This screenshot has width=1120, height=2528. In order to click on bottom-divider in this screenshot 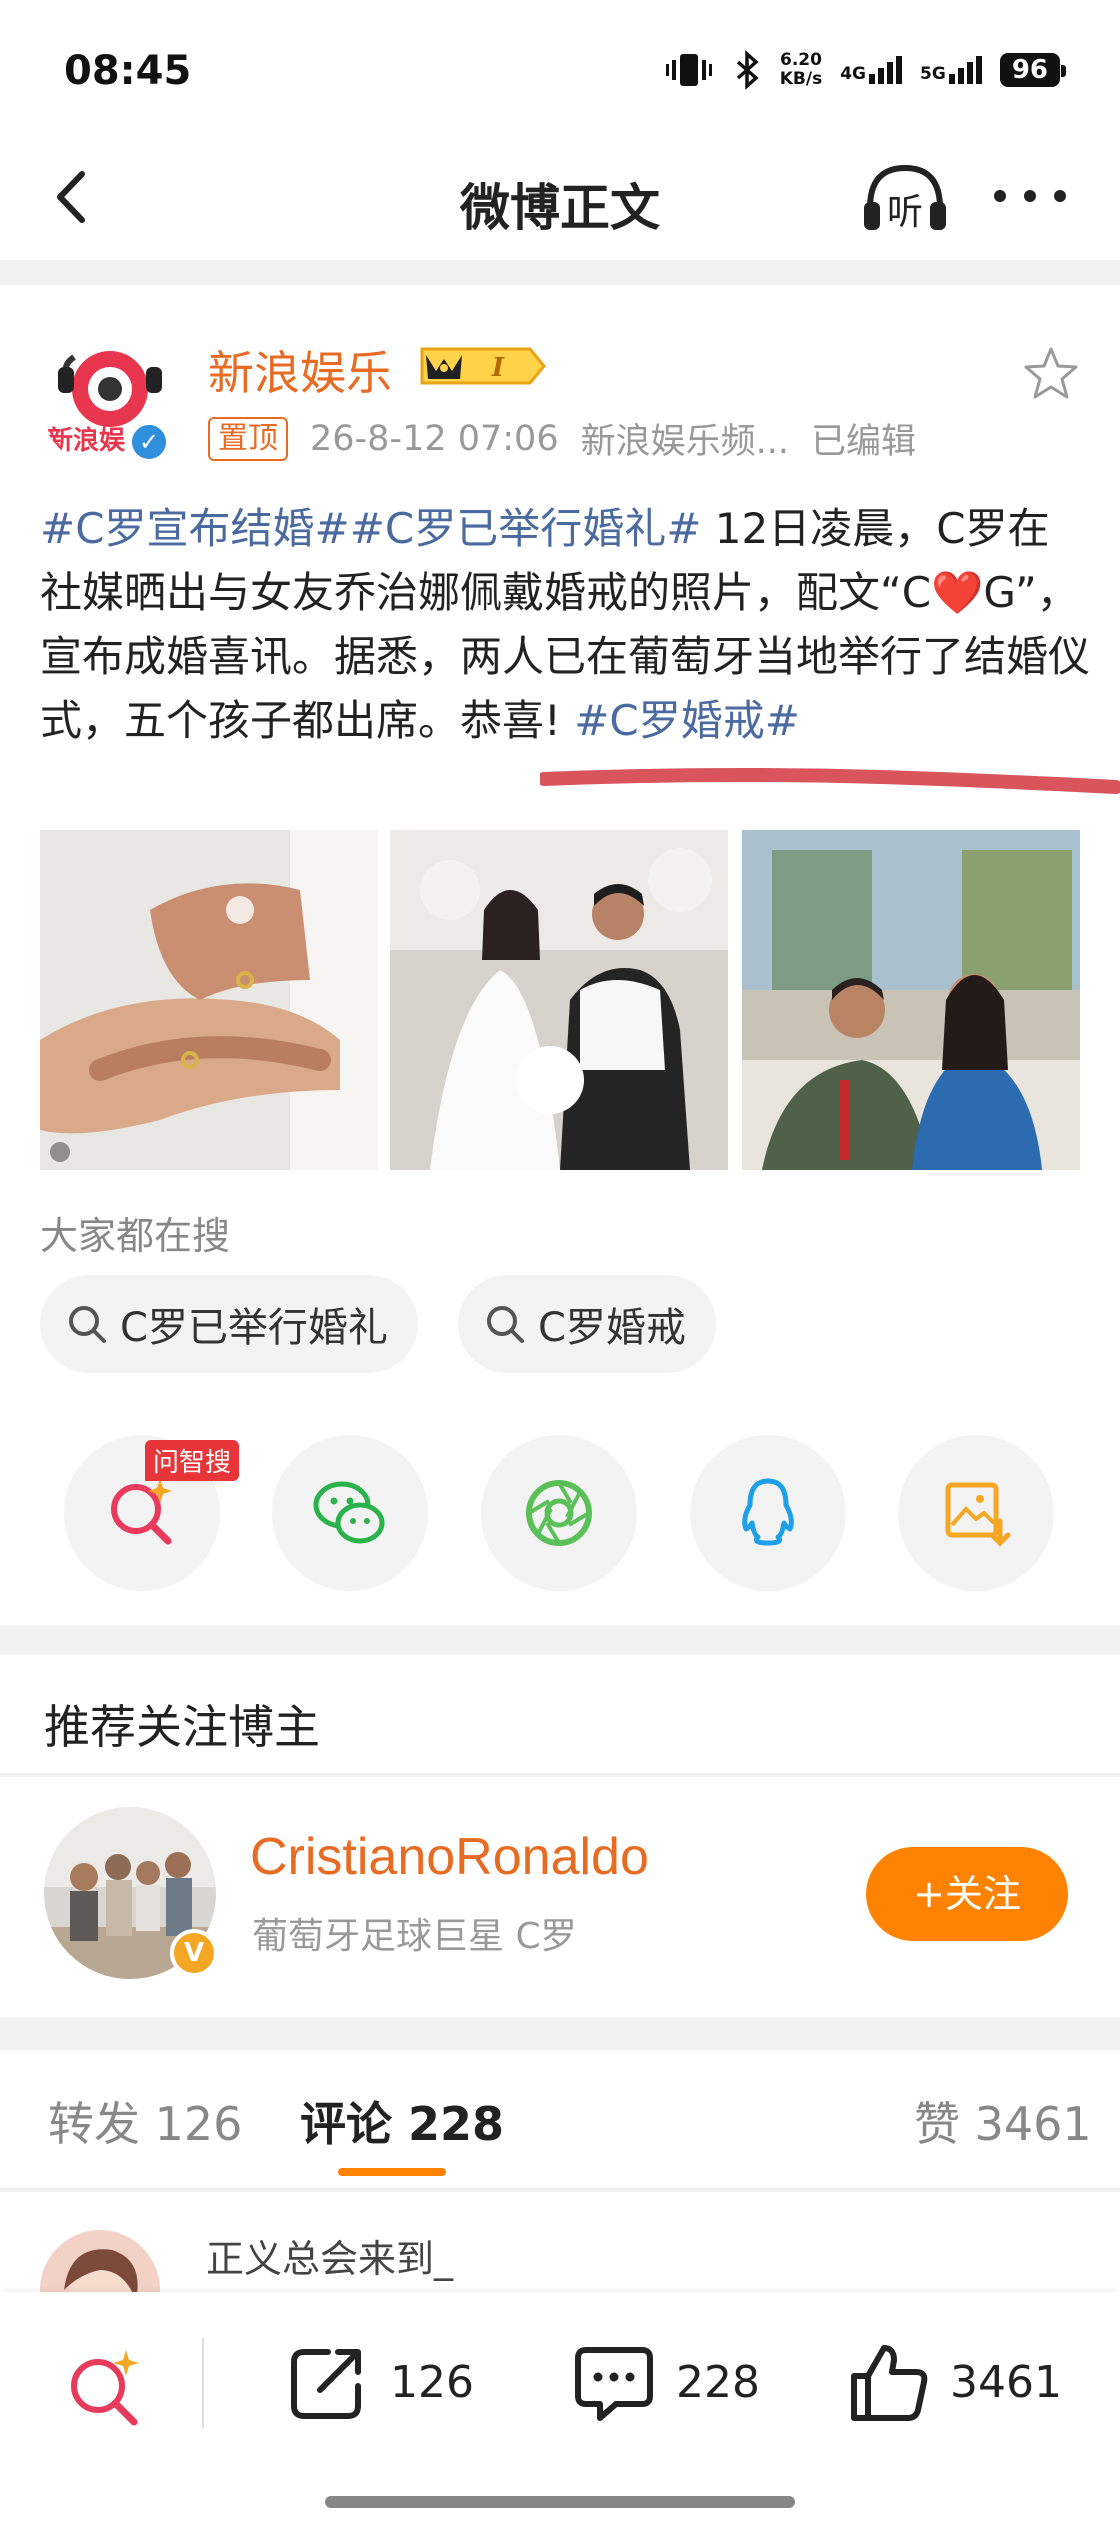, I will do `click(203, 2383)`.